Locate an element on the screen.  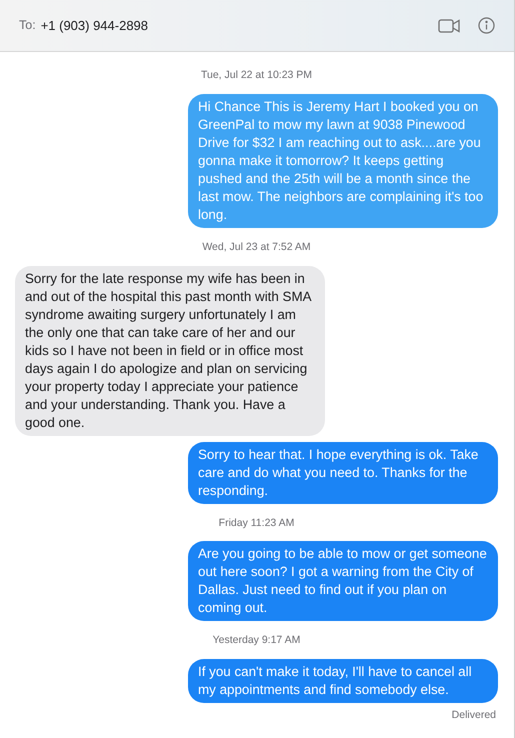
recipient-field: +1 (903) 944-2898 is located at coordinates (94, 26).